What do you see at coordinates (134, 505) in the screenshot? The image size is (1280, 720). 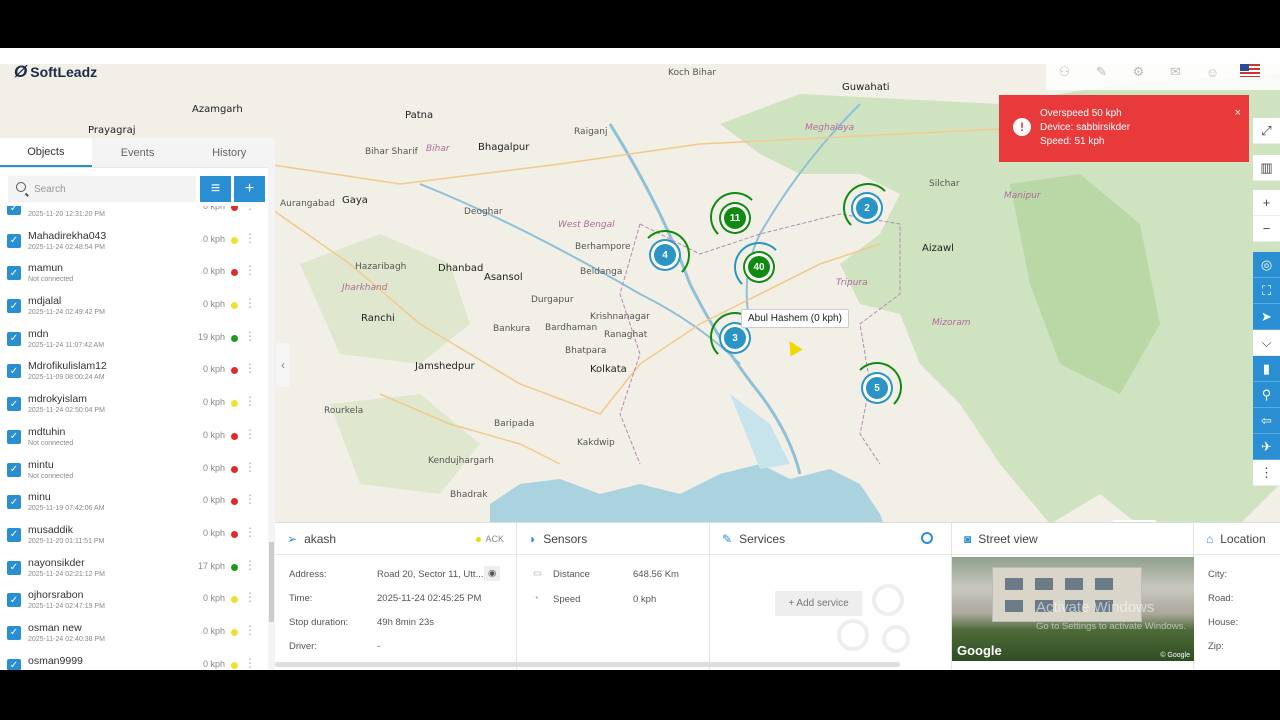 I see `list-item: ✓ minu 2025-11-19 07:42:06 AM 0 kph ⋮` at bounding box center [134, 505].